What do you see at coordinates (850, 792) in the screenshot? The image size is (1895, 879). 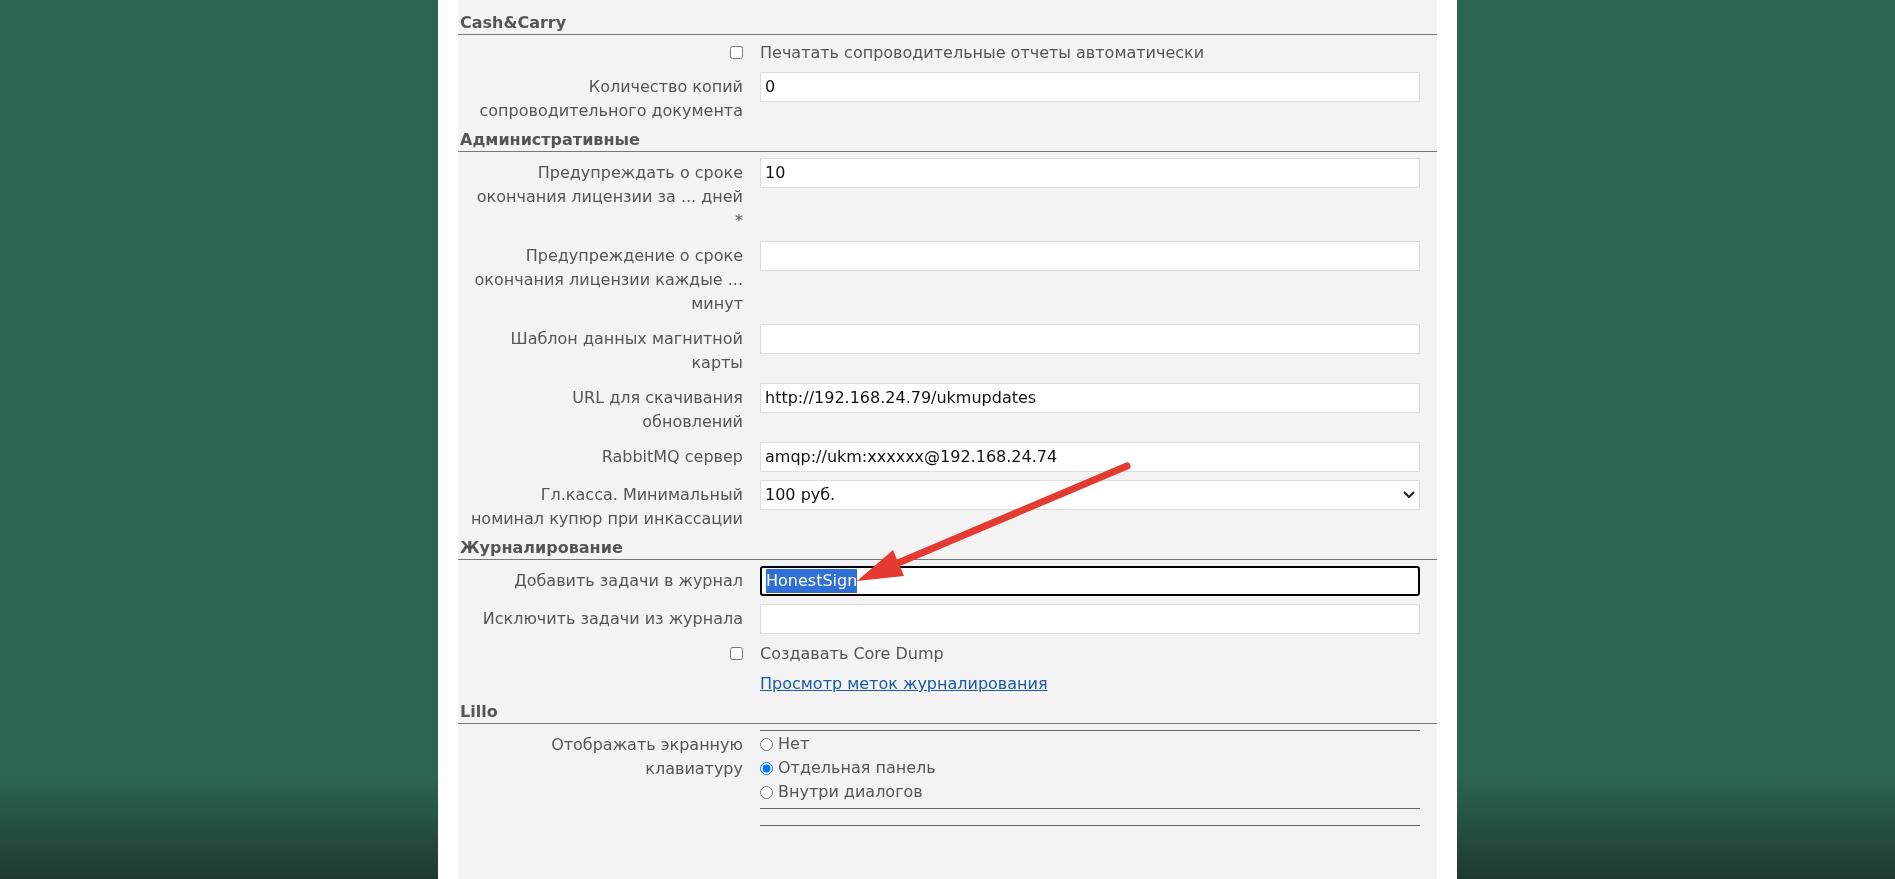 I see `radio-label: Внутри диалогов` at bounding box center [850, 792].